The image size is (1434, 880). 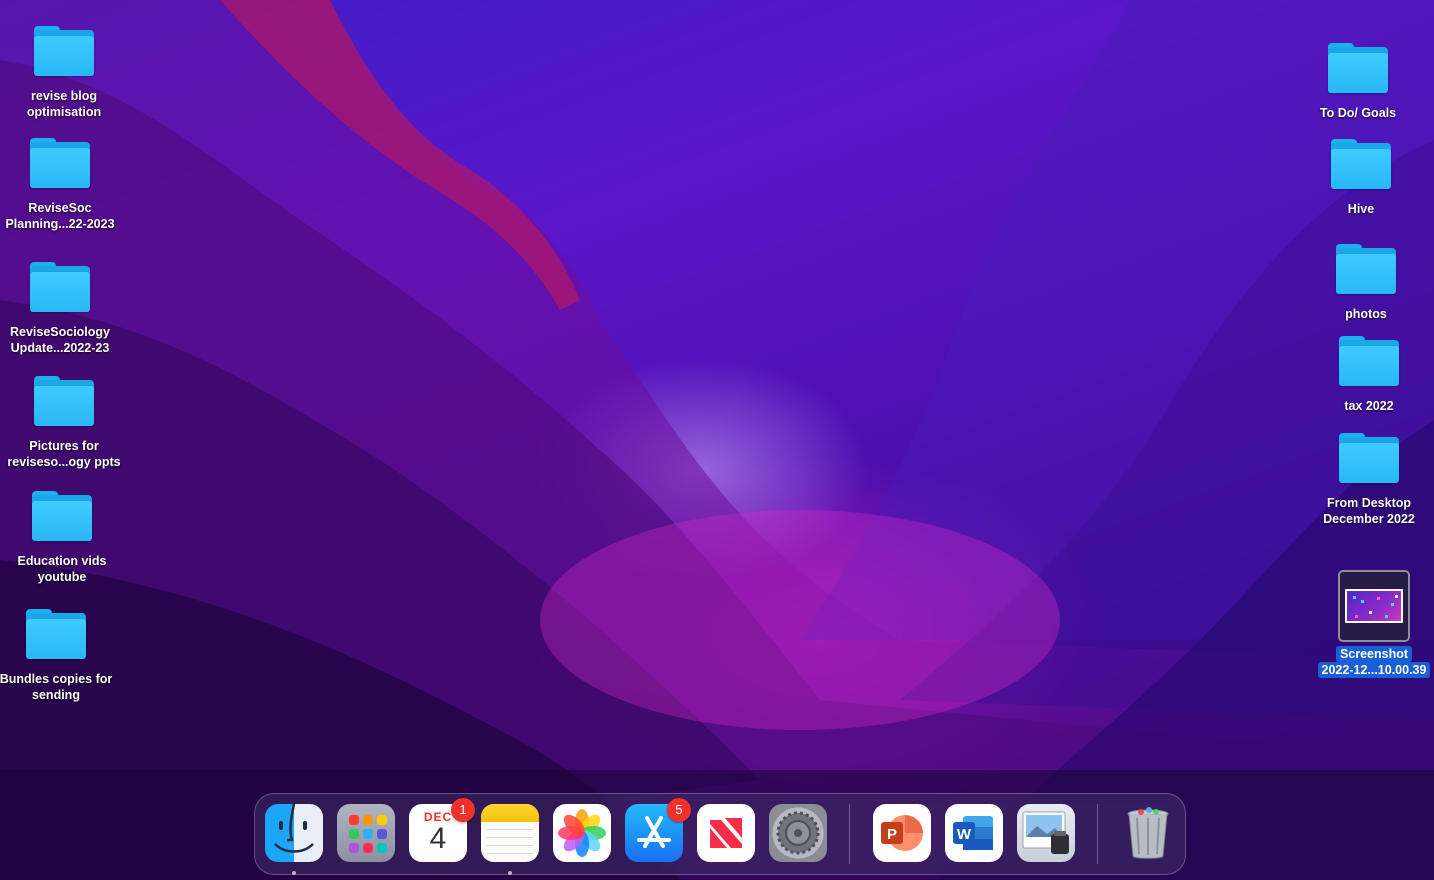 I want to click on desktop-file-screenshot: Screenshot 2022-12...10.00.39, so click(x=1370, y=624).